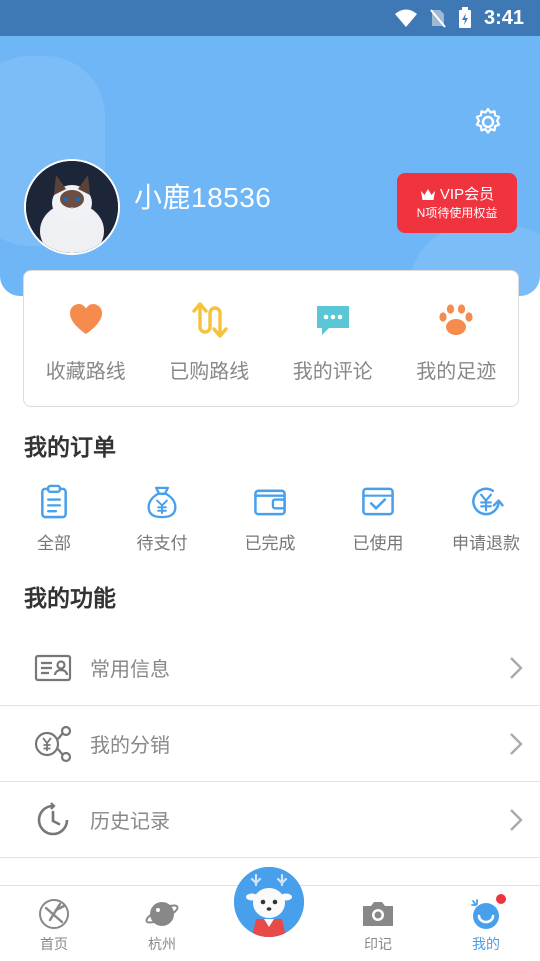  I want to click on distribution-icon, so click(53, 744).